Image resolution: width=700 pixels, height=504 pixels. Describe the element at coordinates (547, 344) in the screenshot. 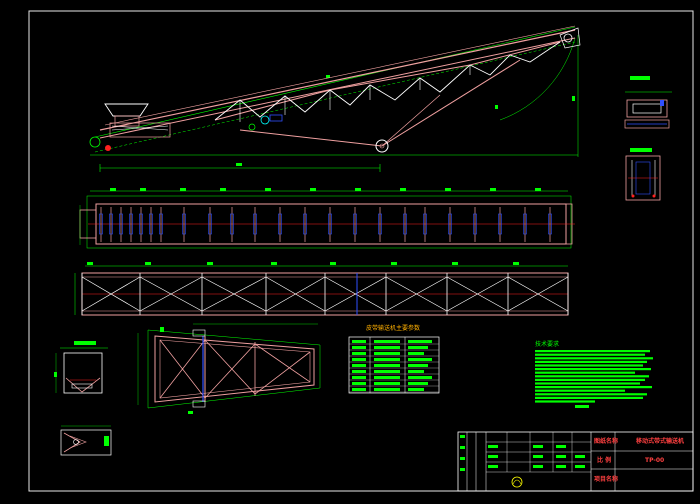

I see `notes-heading: 技术要求` at that location.